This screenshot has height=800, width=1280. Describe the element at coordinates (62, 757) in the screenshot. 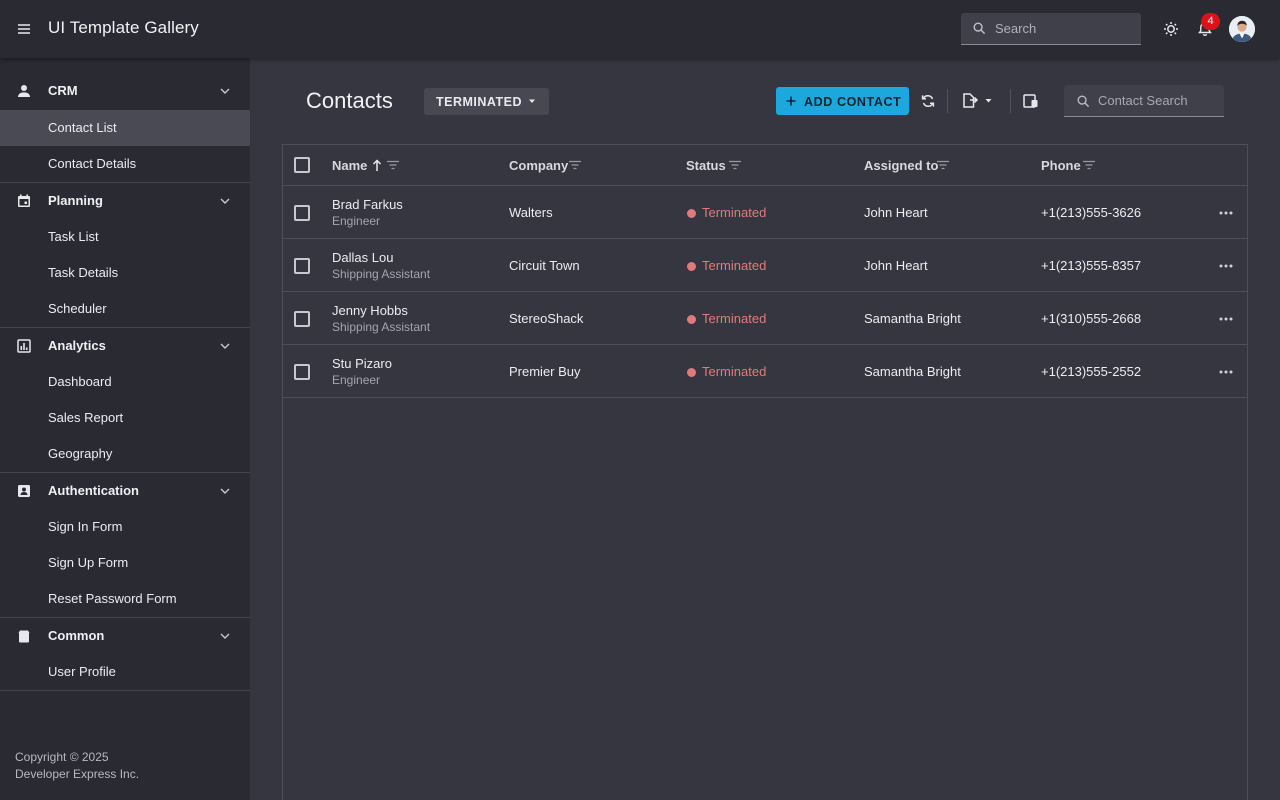

I see `copyright-line: Copyright © 2025` at that location.